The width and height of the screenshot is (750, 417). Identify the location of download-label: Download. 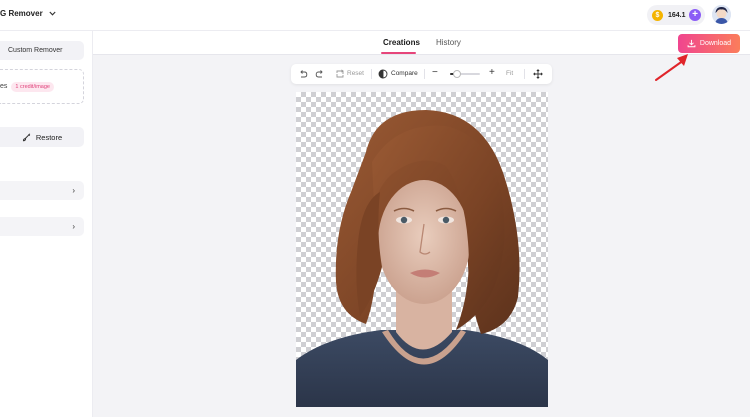
(715, 43).